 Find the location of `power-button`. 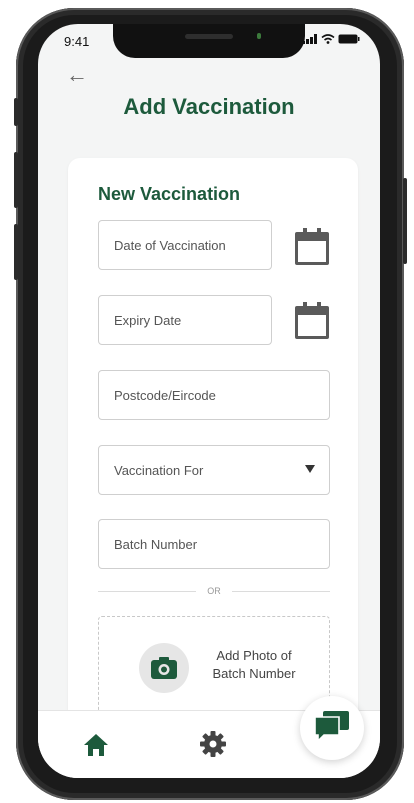

power-button is located at coordinates (405, 221).